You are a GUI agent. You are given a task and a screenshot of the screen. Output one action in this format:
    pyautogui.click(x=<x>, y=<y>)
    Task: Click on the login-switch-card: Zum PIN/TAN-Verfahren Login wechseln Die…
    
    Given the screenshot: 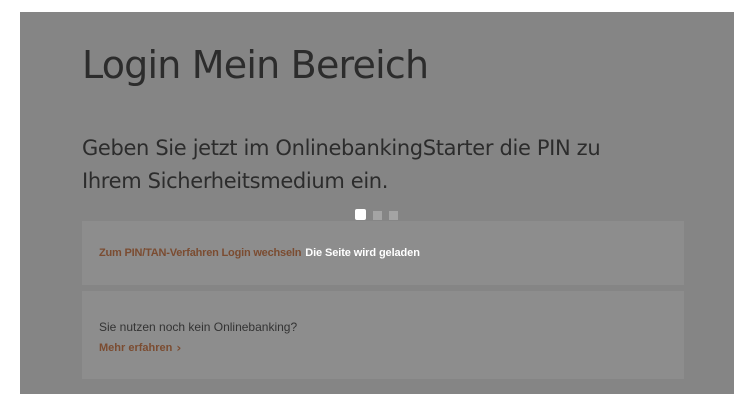 What is the action you would take?
    pyautogui.click(x=383, y=253)
    